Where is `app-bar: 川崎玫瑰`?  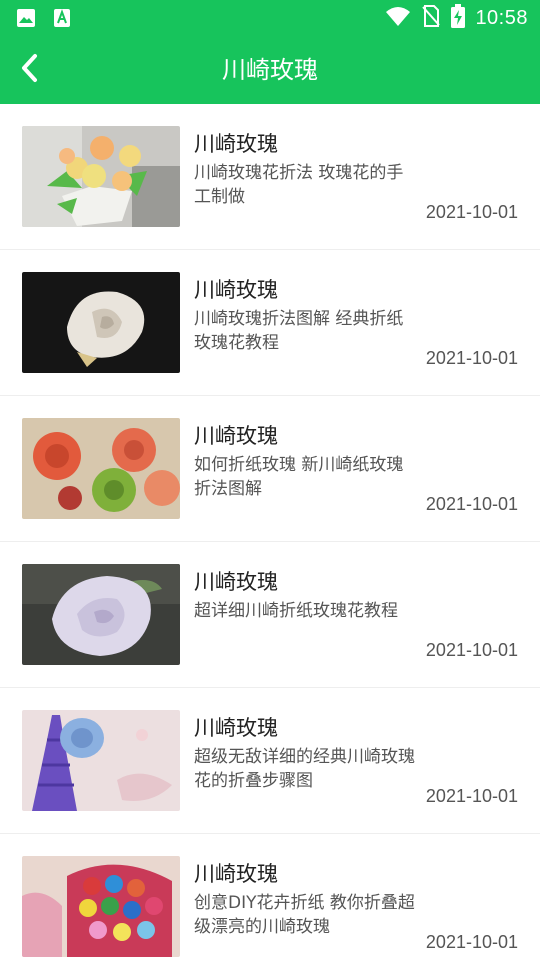
app-bar: 川崎玫瑰 is located at coordinates (270, 70).